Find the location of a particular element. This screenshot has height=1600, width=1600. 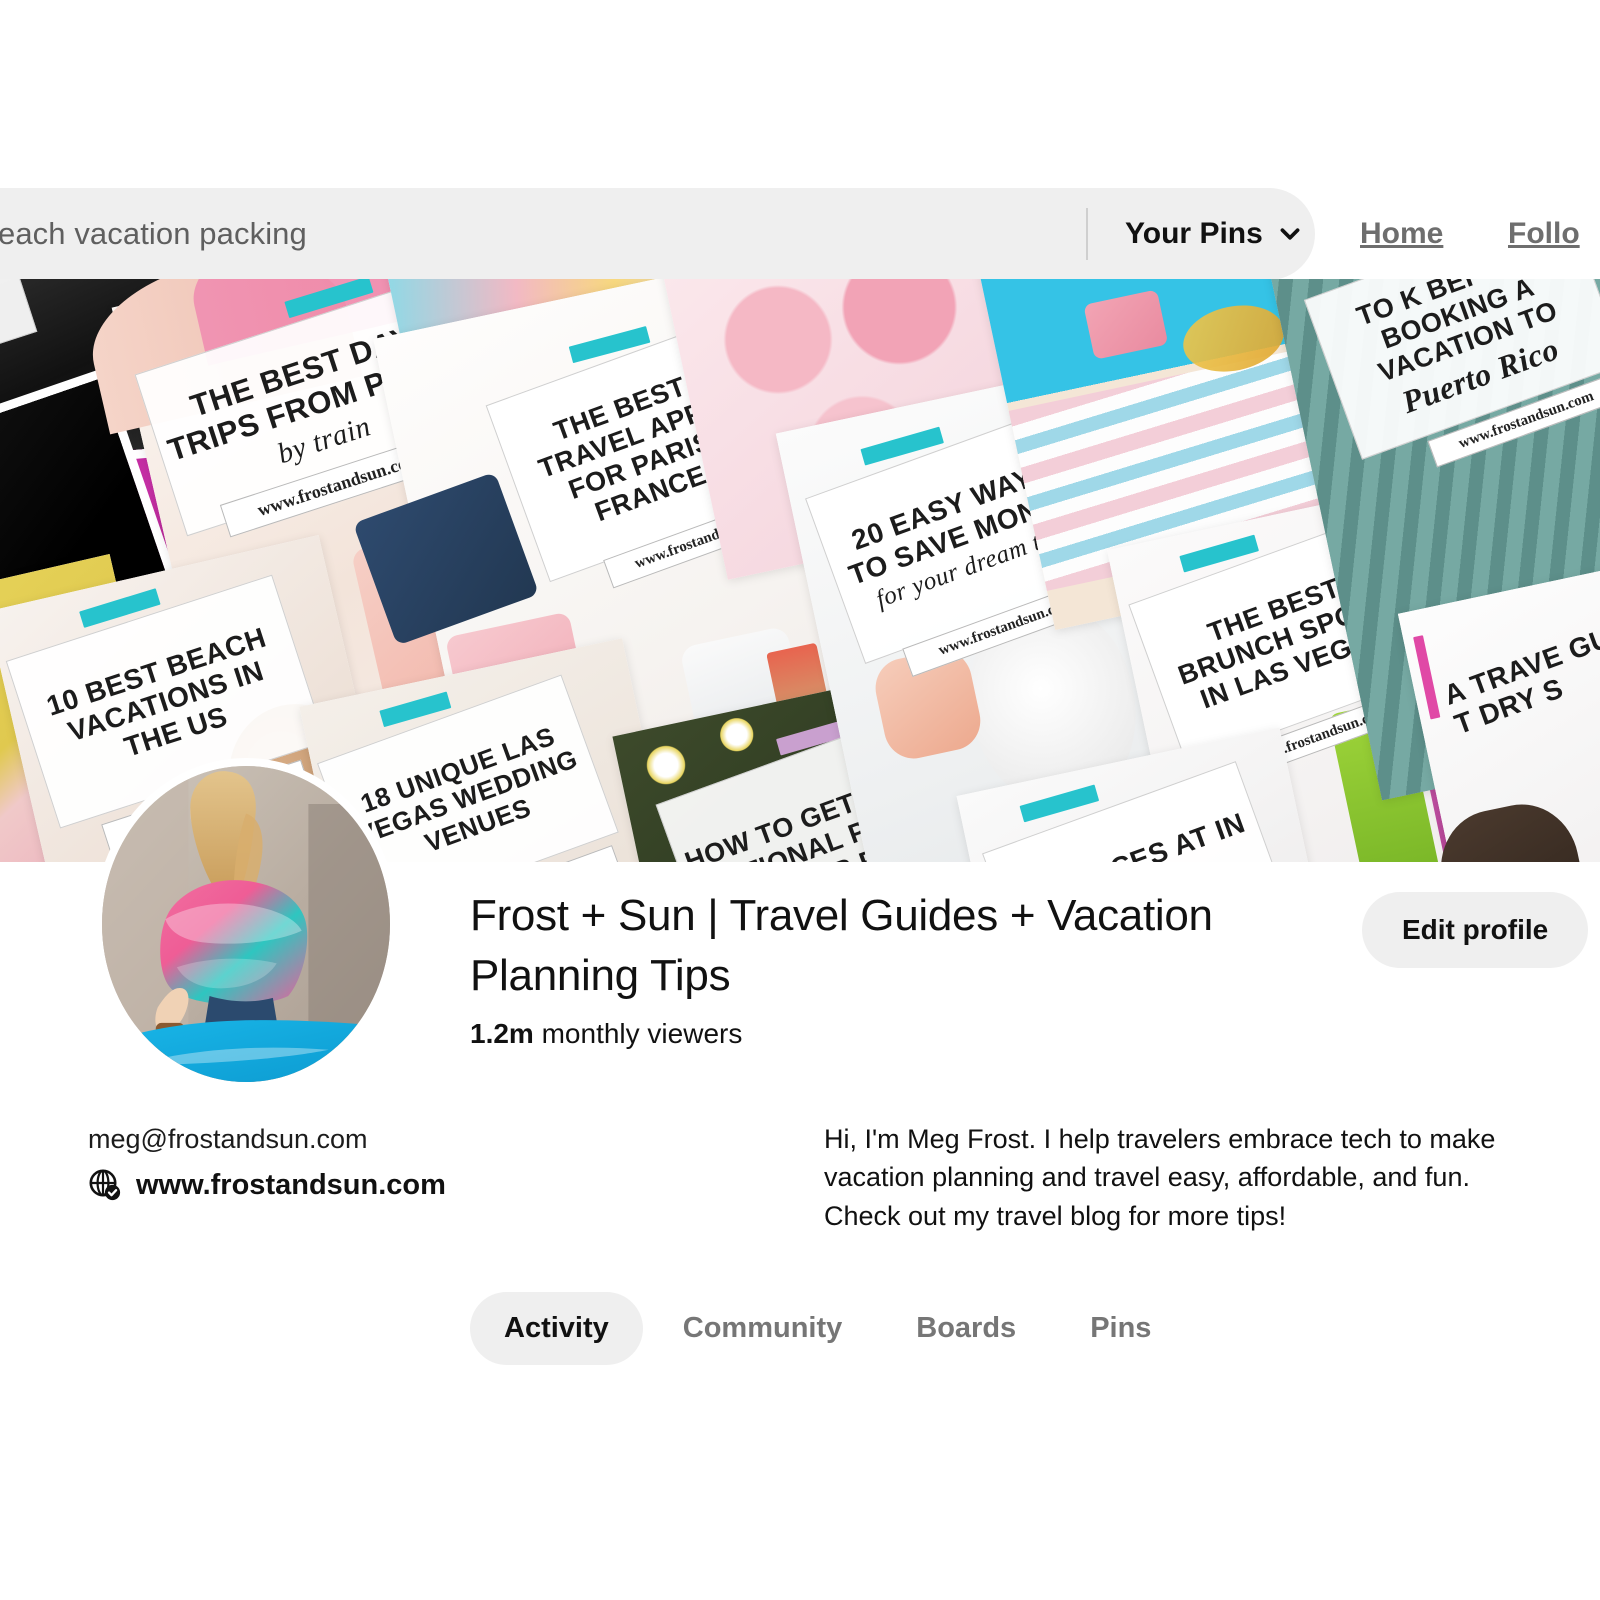

monthly-viewers: 1.2m monthly viewers is located at coordinates (606, 1034).